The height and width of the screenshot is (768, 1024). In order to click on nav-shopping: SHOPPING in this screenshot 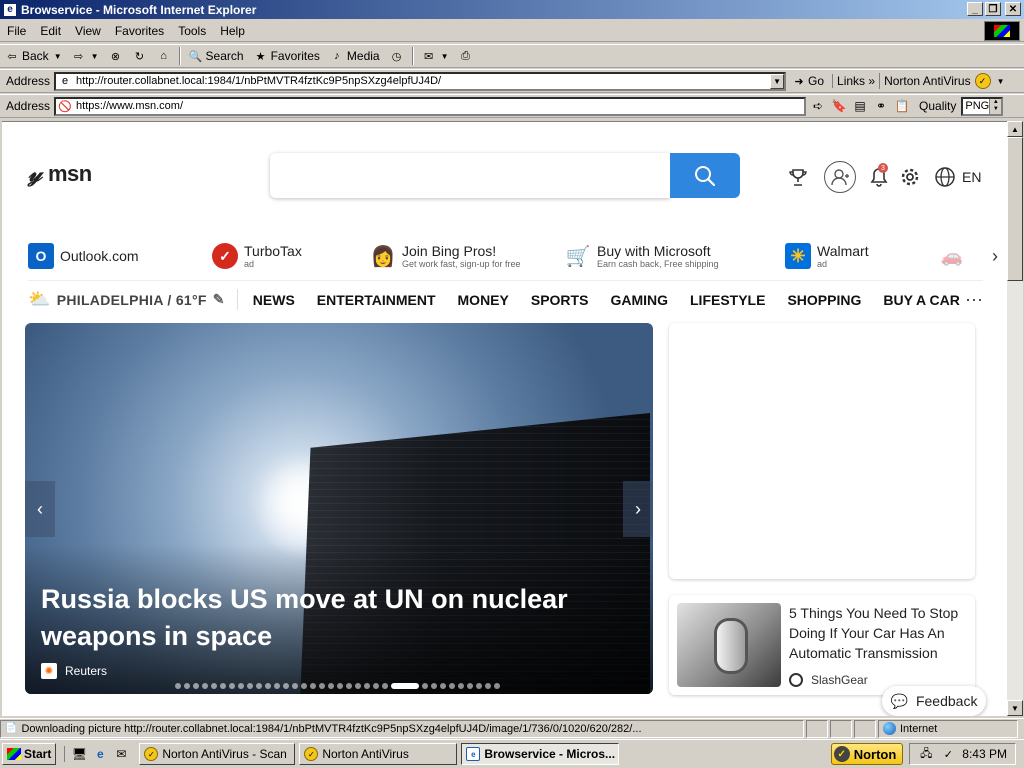, I will do `click(824, 300)`.